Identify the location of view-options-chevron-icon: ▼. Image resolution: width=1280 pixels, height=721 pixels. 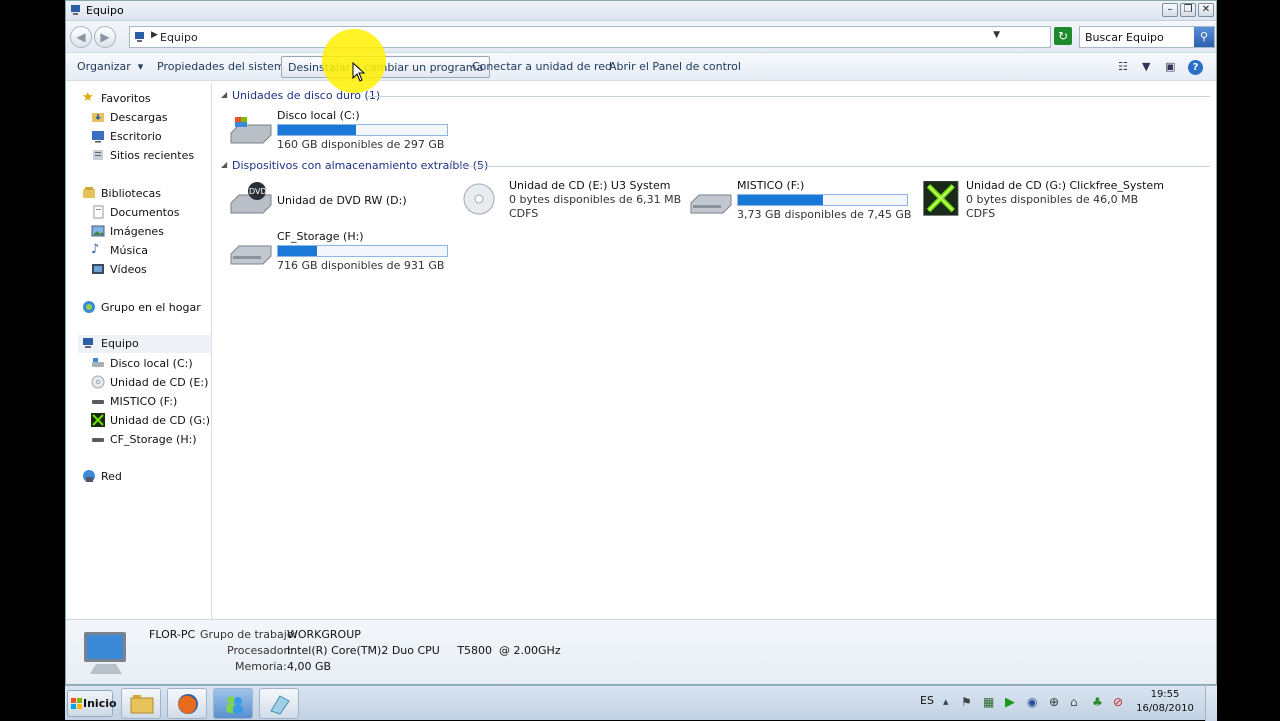
(1146, 66).